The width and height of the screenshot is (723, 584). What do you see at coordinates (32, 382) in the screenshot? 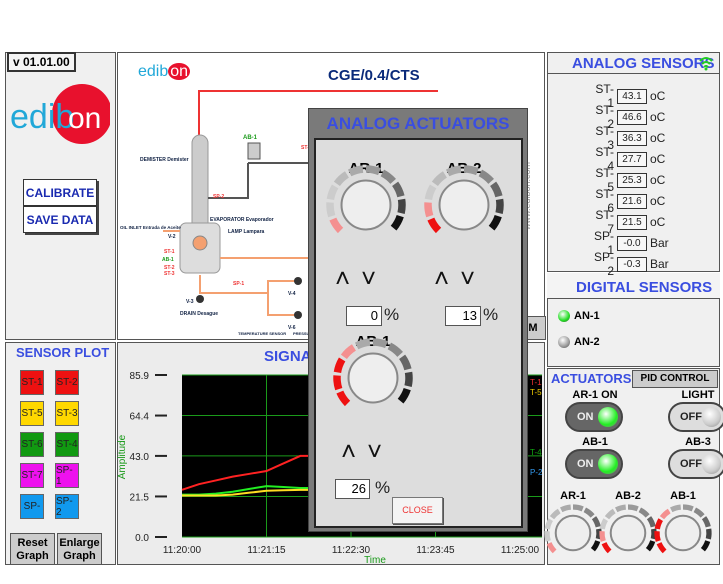
I see `plot-toggle-st-1: ST-1` at bounding box center [32, 382].